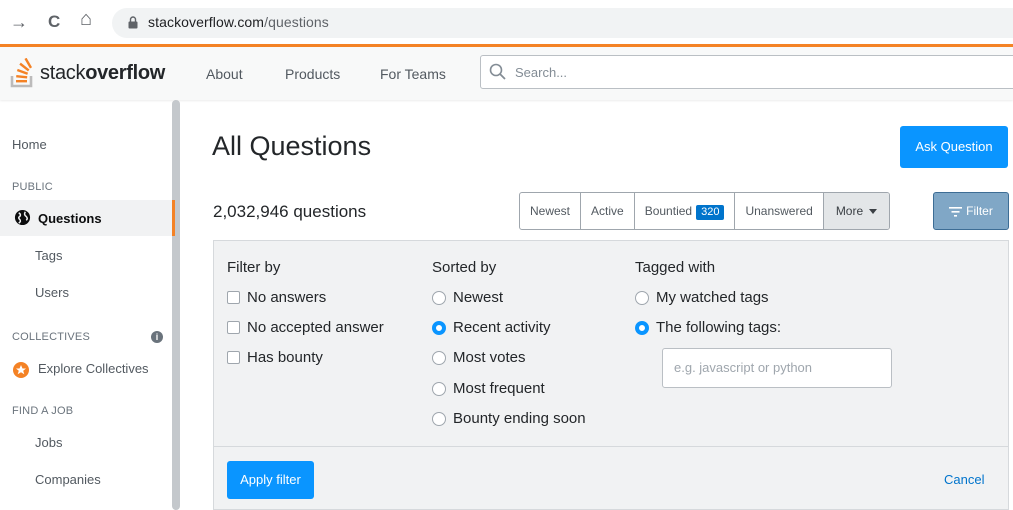 Image resolution: width=1013 pixels, height=510 pixels. What do you see at coordinates (86, 19) in the screenshot?
I see `home-icon: ⌂` at bounding box center [86, 19].